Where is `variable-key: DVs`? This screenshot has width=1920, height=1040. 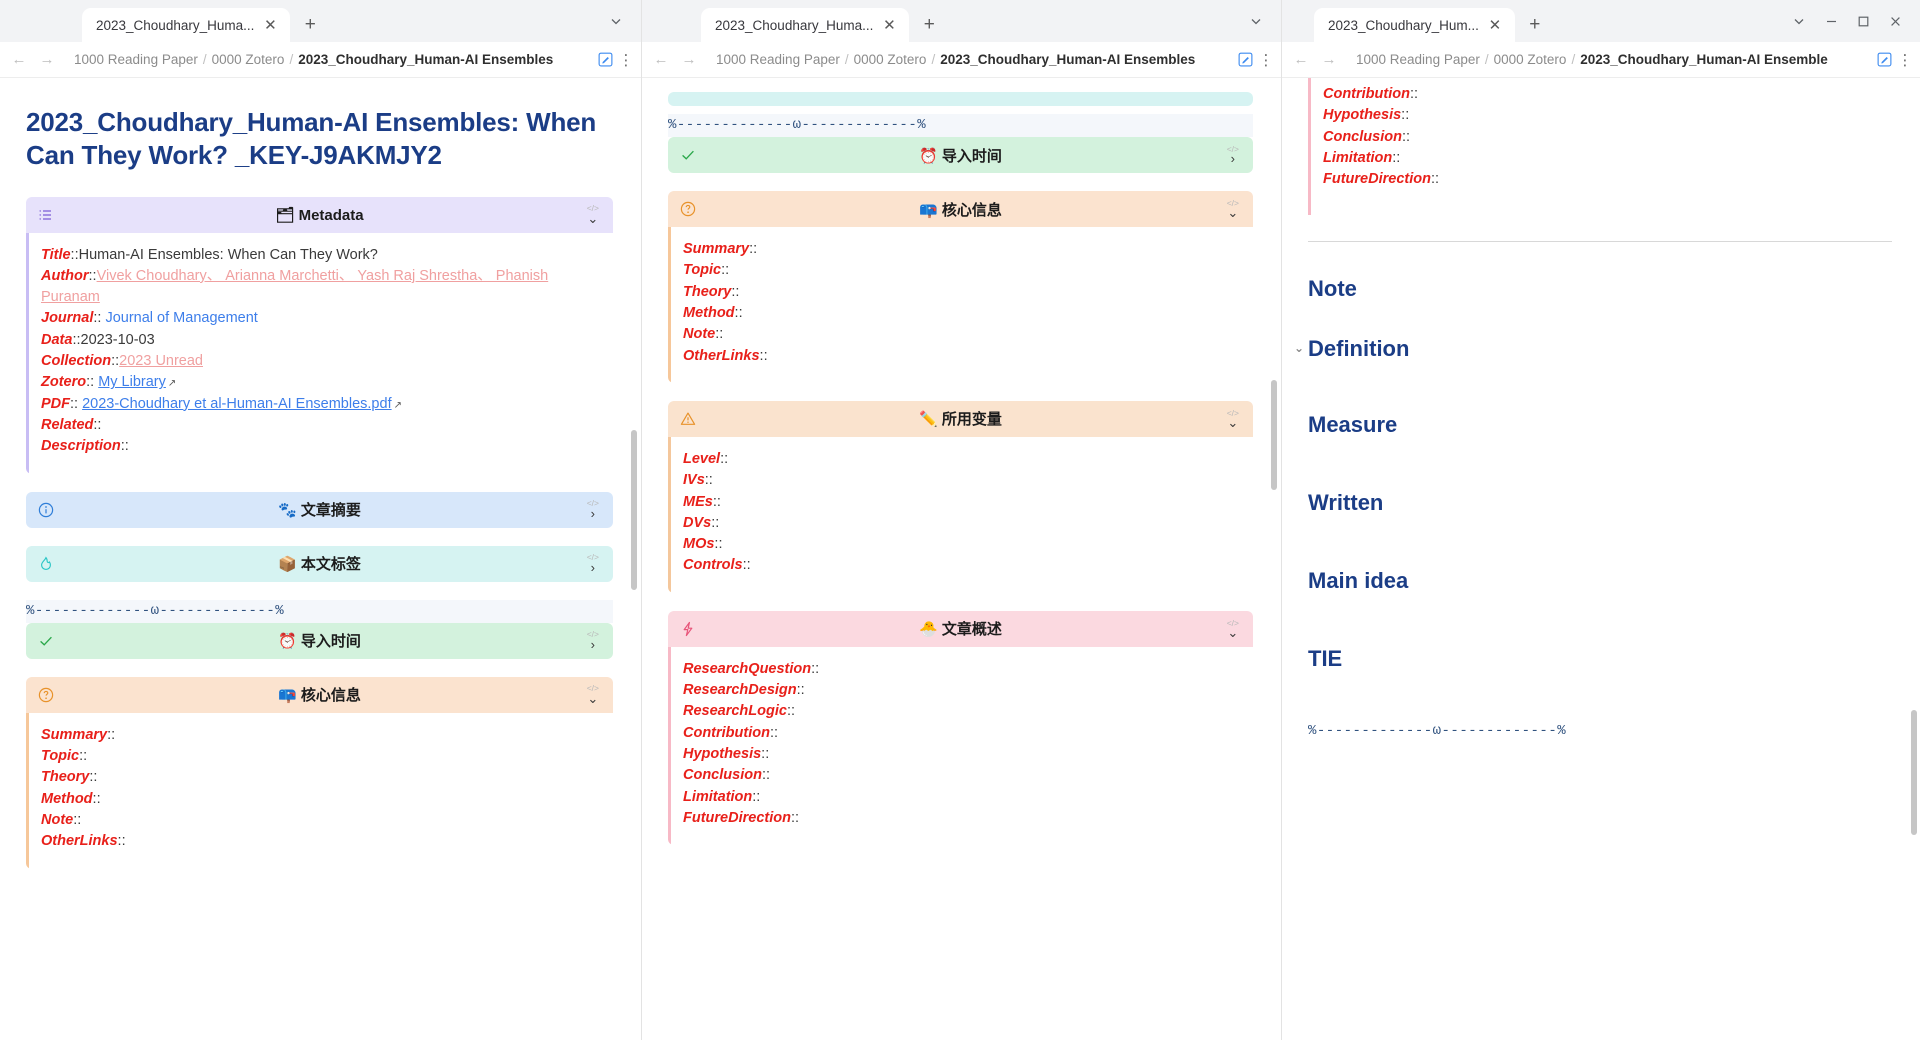 variable-key: DVs is located at coordinates (697, 522).